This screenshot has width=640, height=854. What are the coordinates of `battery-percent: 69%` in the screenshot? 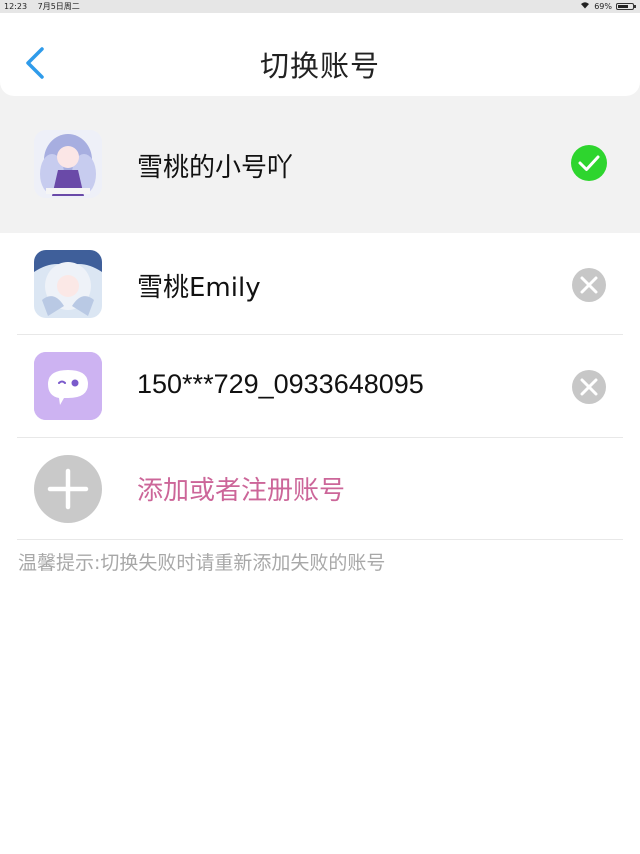 It's located at (603, 6).